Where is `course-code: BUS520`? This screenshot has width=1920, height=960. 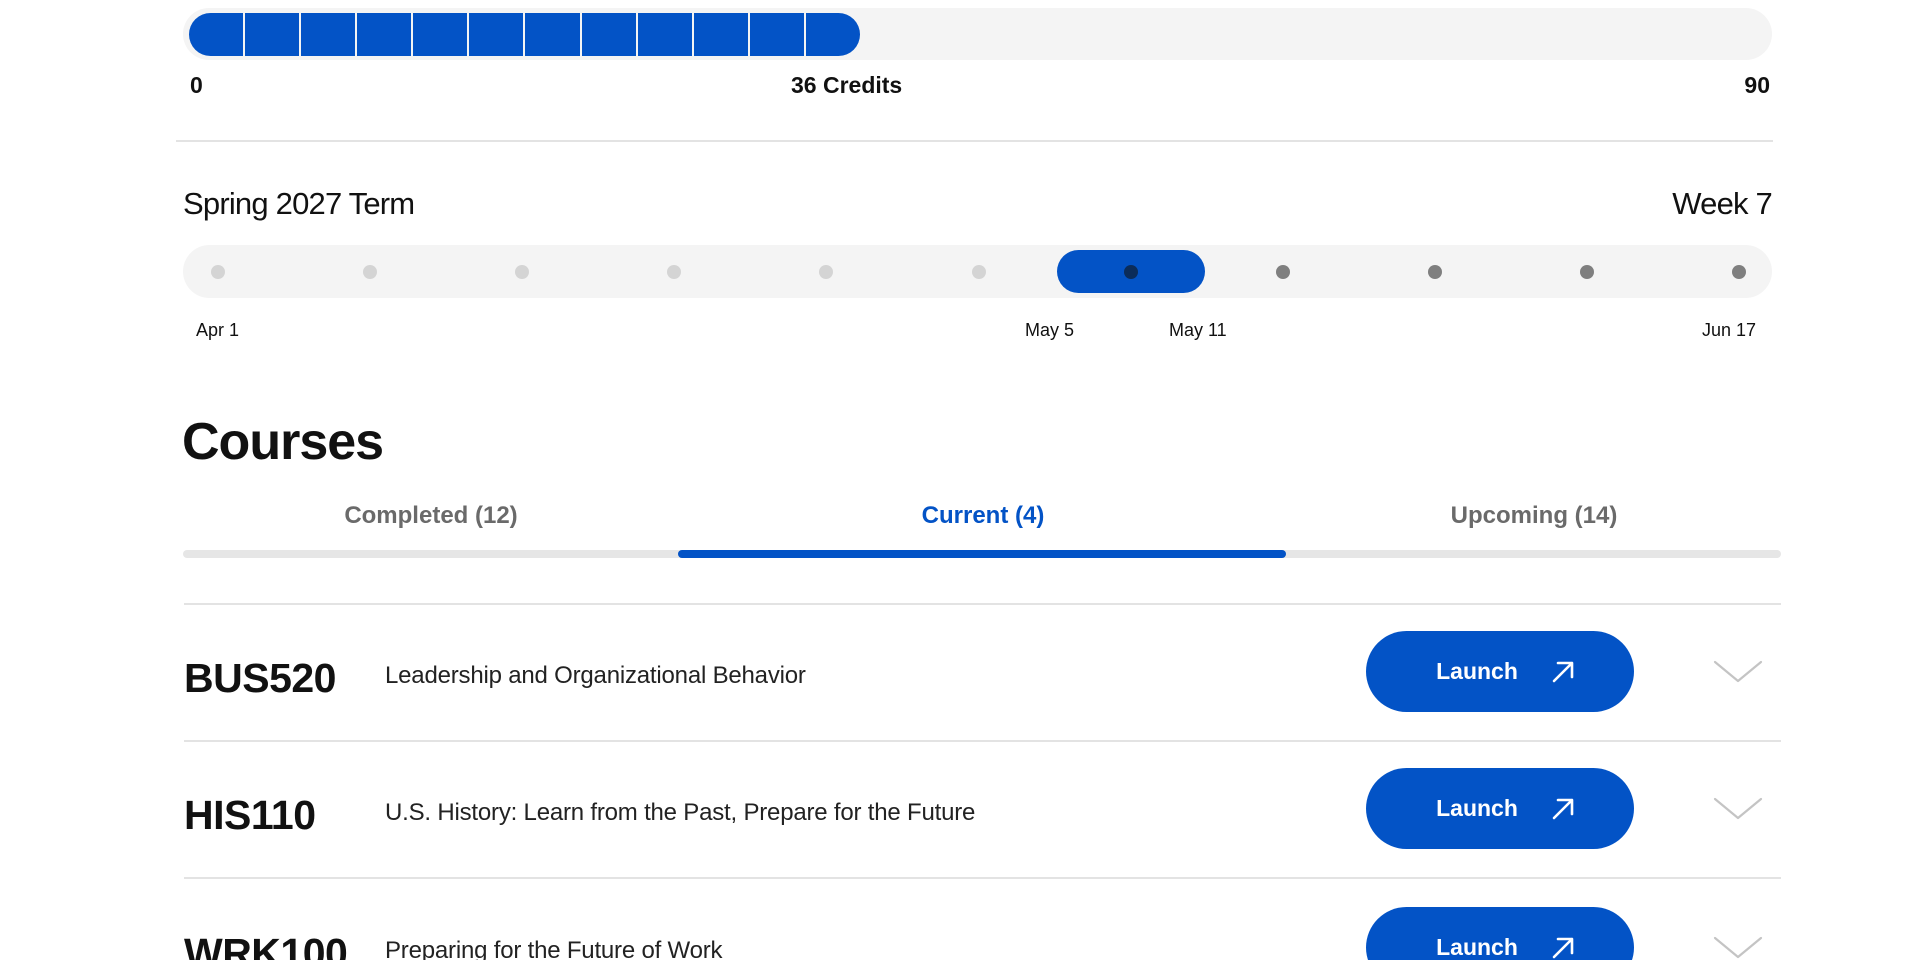
course-code: BUS520 is located at coordinates (260, 678).